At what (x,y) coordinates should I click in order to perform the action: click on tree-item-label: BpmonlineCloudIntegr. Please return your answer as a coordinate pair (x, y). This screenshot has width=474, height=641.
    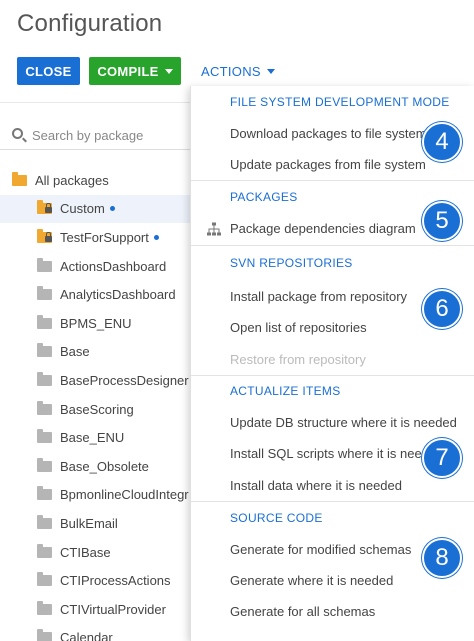
    Looking at the image, I should click on (124, 495).